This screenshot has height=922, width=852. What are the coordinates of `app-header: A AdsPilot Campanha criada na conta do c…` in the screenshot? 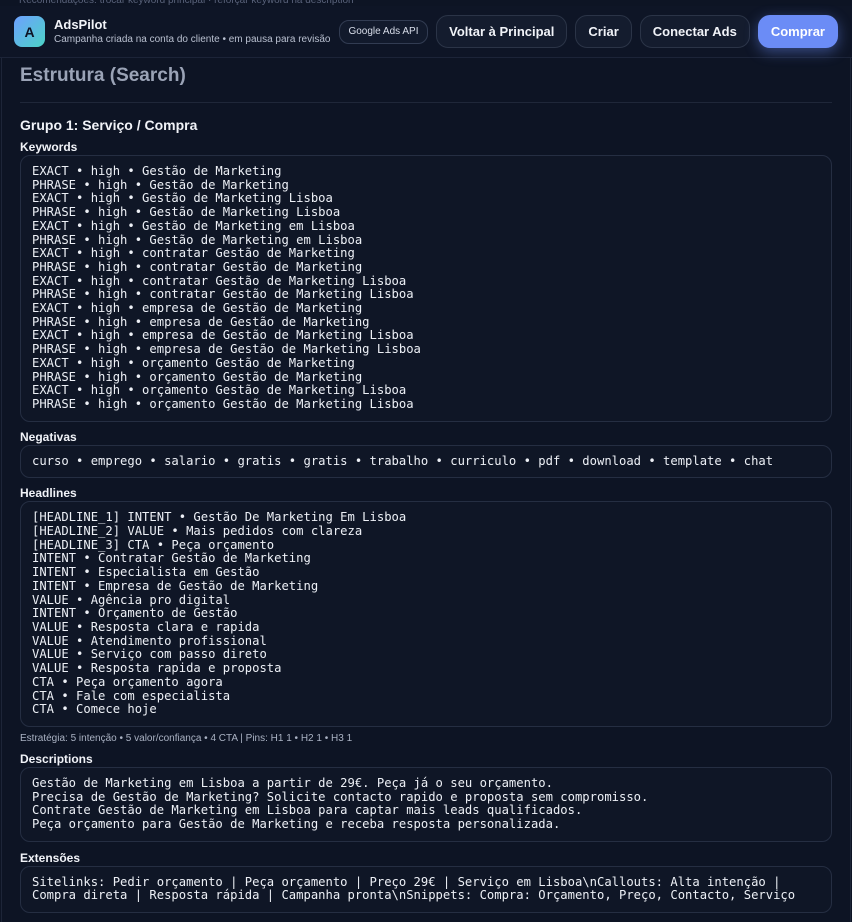 It's located at (426, 32).